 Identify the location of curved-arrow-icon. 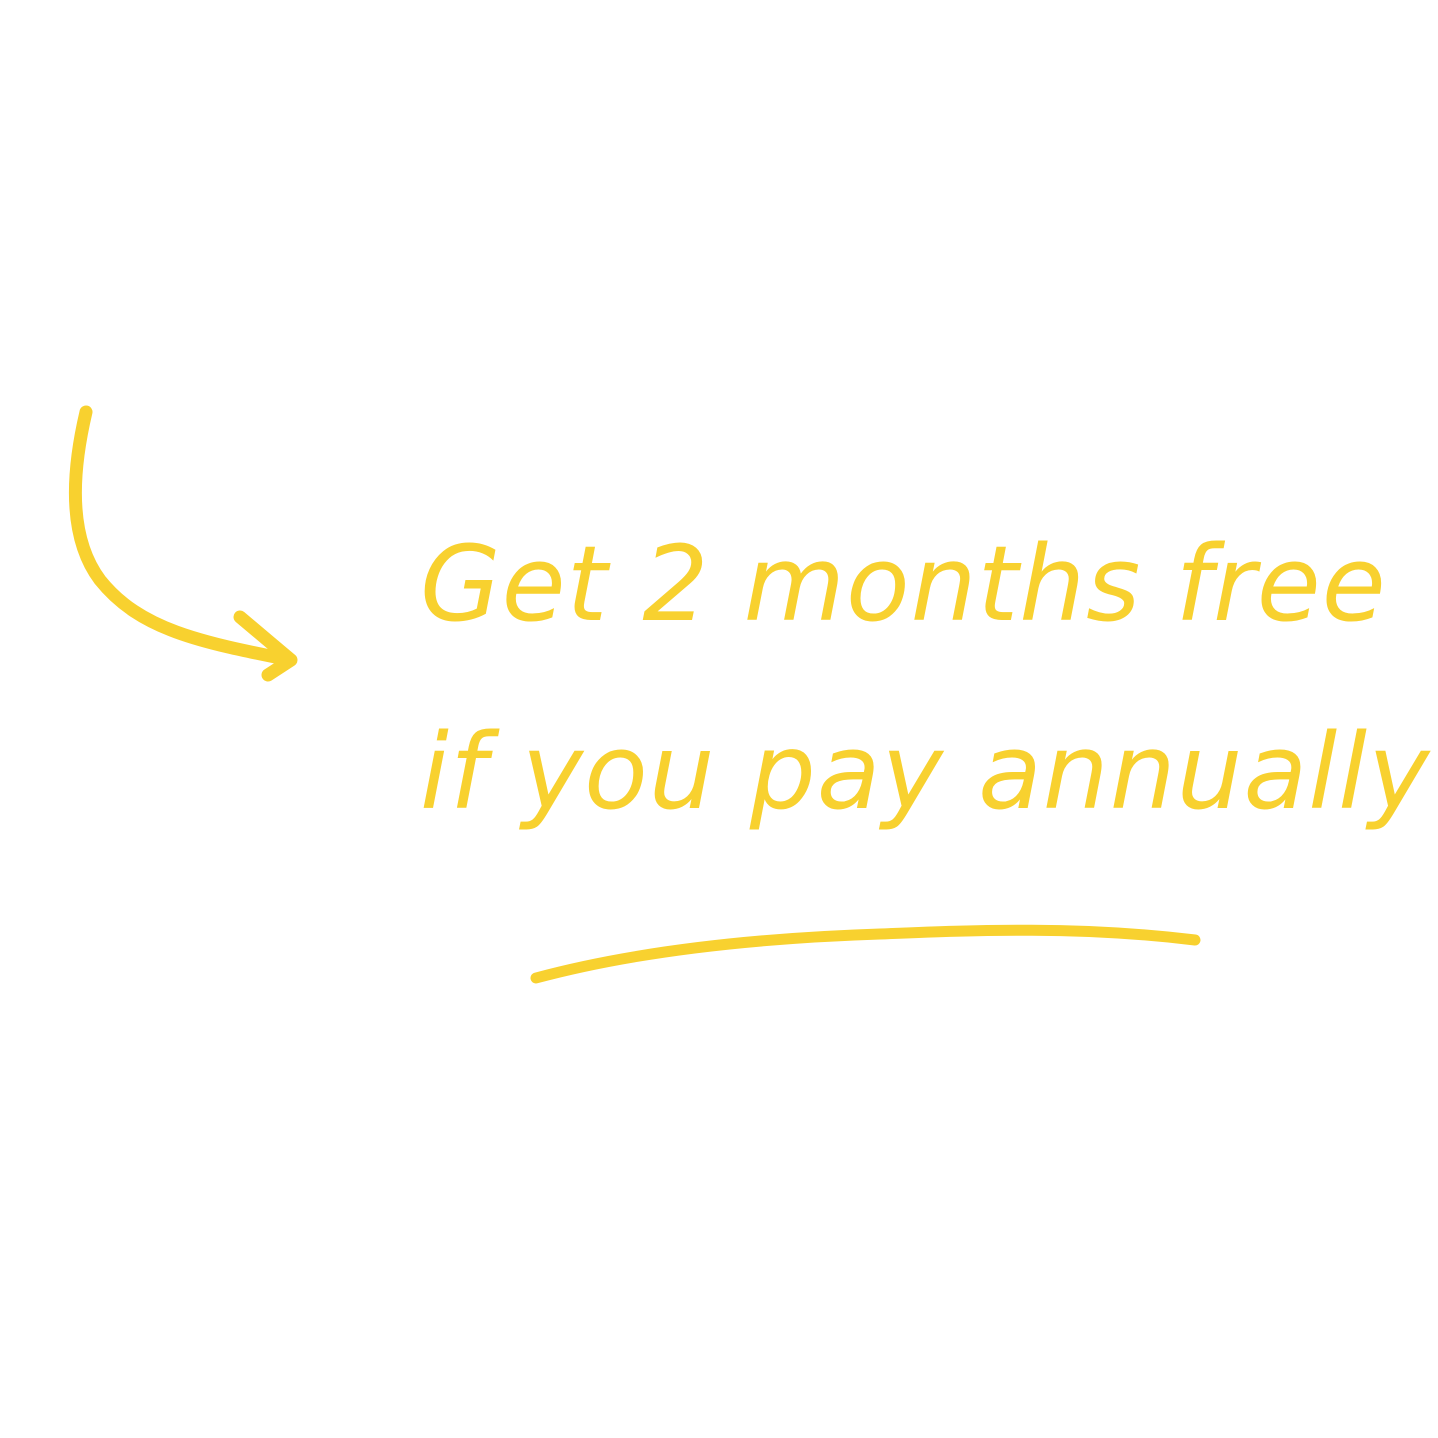
(183, 543).